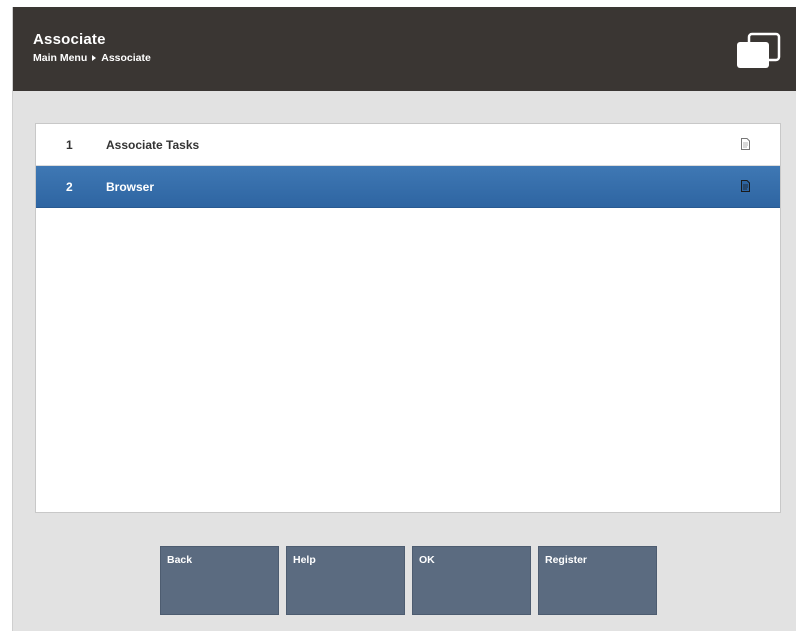  What do you see at coordinates (408, 580) in the screenshot?
I see `function-button-bar: Back Help OK Register` at bounding box center [408, 580].